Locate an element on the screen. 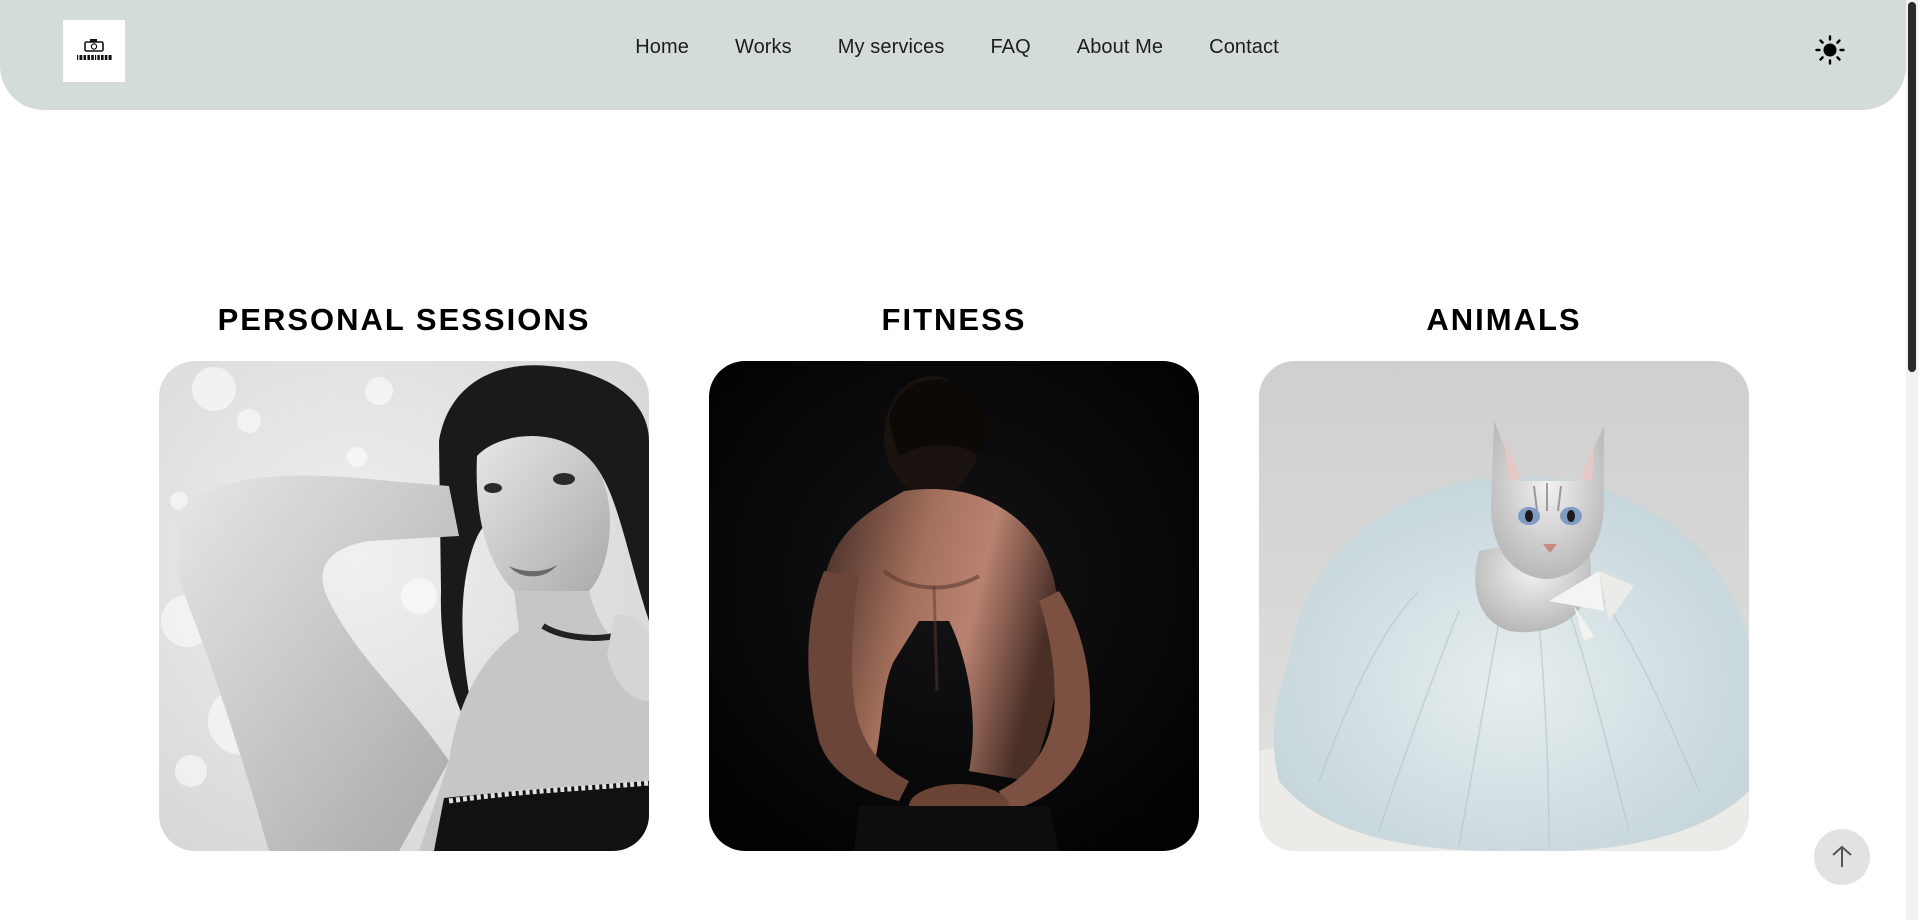 The image size is (1918, 920). arrow-up-icon is located at coordinates (1842, 856).